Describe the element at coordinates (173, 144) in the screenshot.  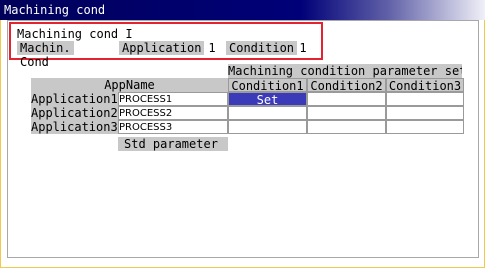
I see `std-parameter-label: Std parameter` at that location.